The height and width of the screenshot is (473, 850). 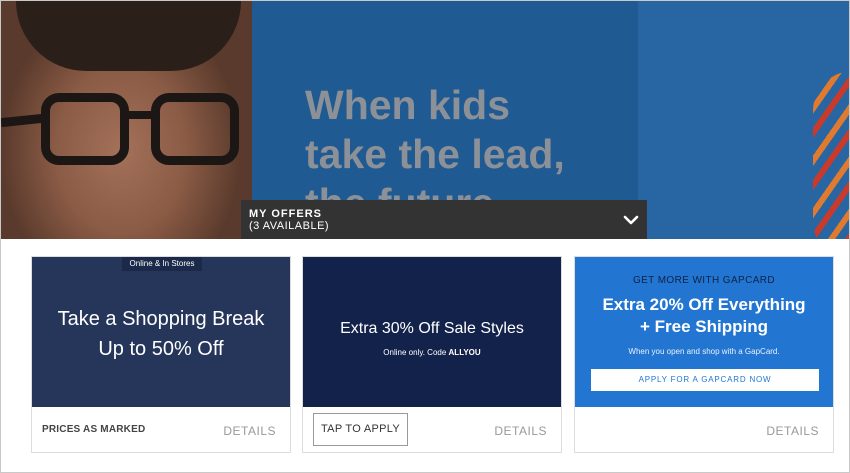 What do you see at coordinates (161, 430) in the screenshot?
I see `offer-footer: PRICES AS MARKED DETAILS` at bounding box center [161, 430].